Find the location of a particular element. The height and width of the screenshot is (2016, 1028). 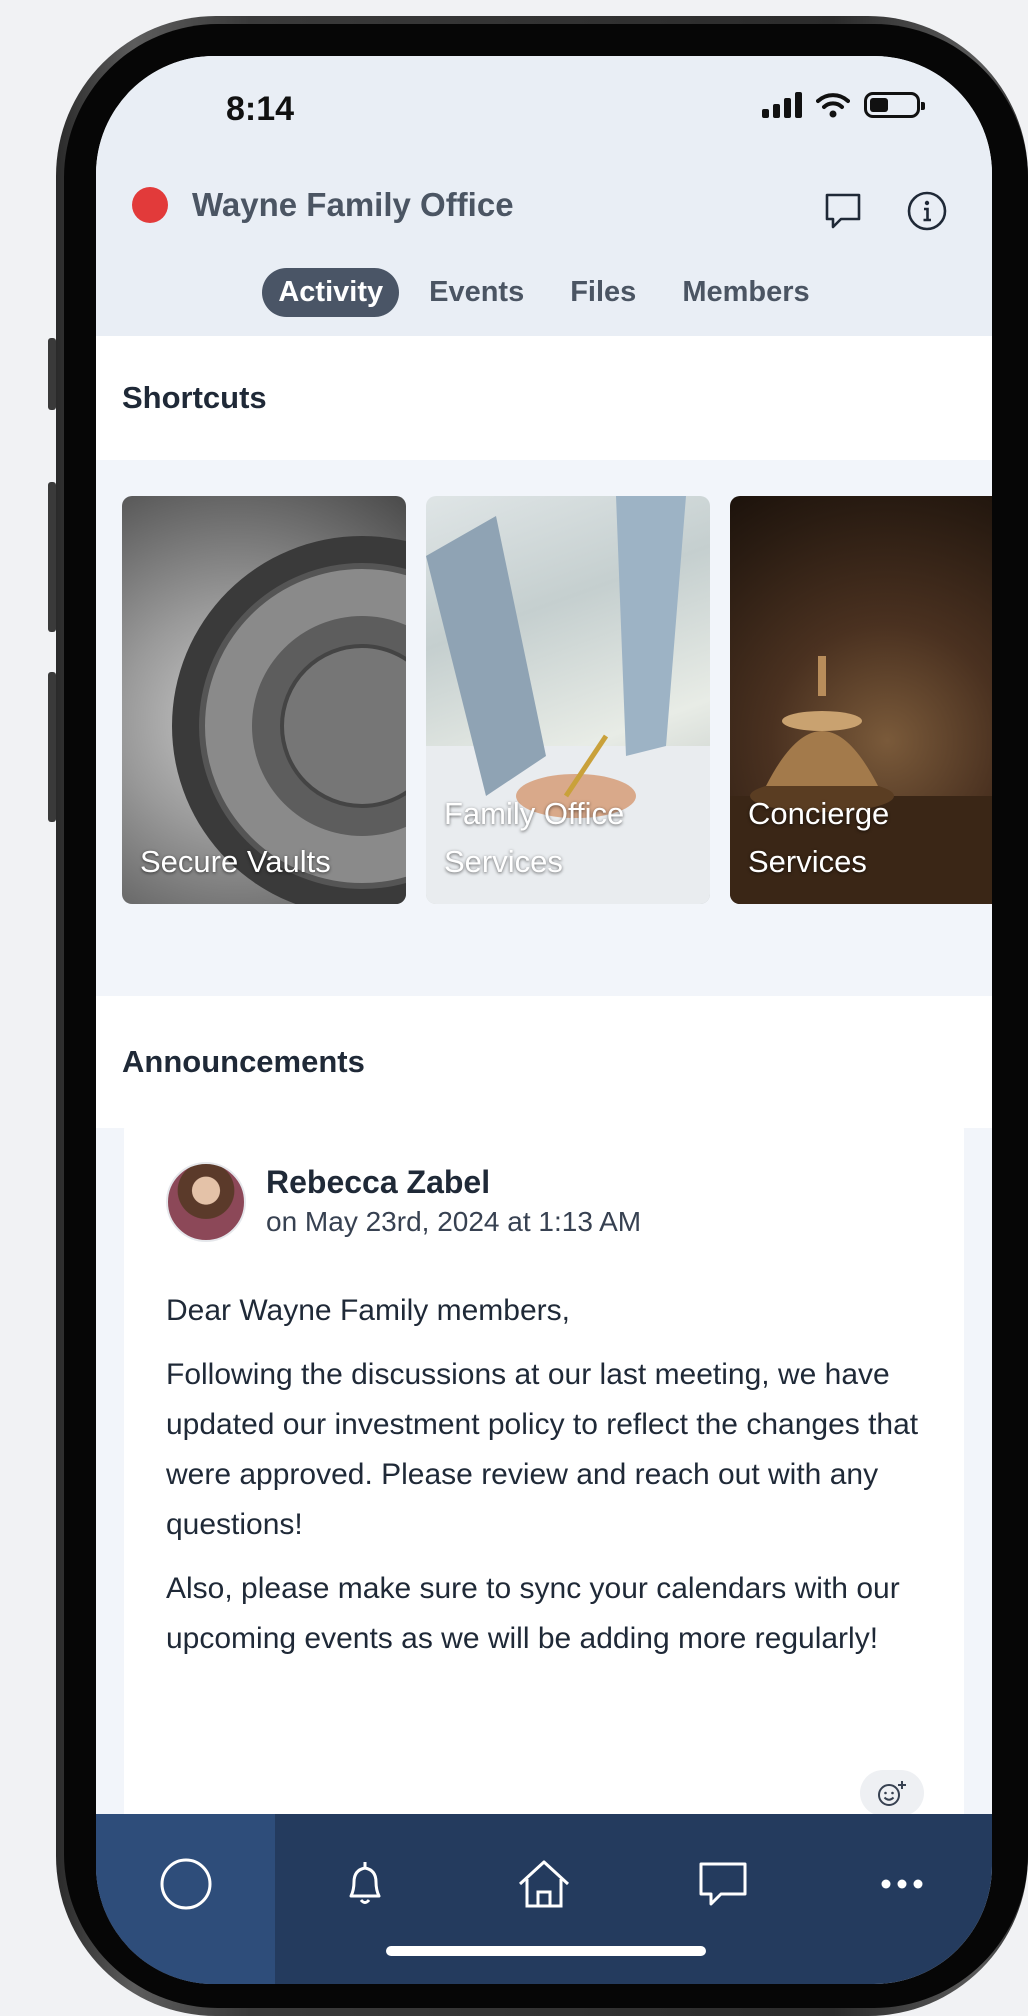

tab-members: Members is located at coordinates (745, 292).